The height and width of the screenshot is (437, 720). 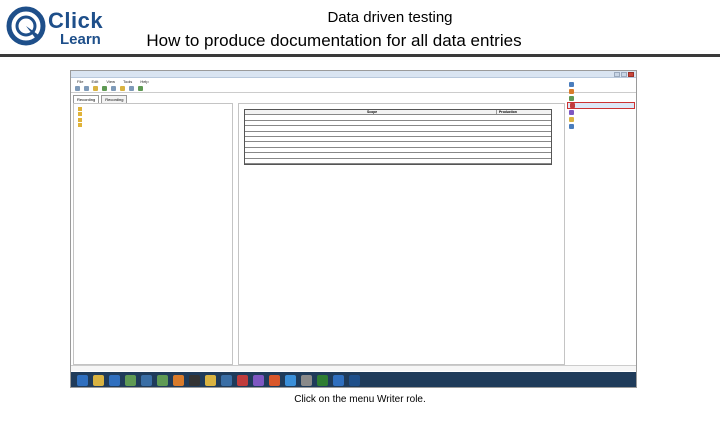 I want to click on tab-recording-1: Recording, so click(x=86, y=99).